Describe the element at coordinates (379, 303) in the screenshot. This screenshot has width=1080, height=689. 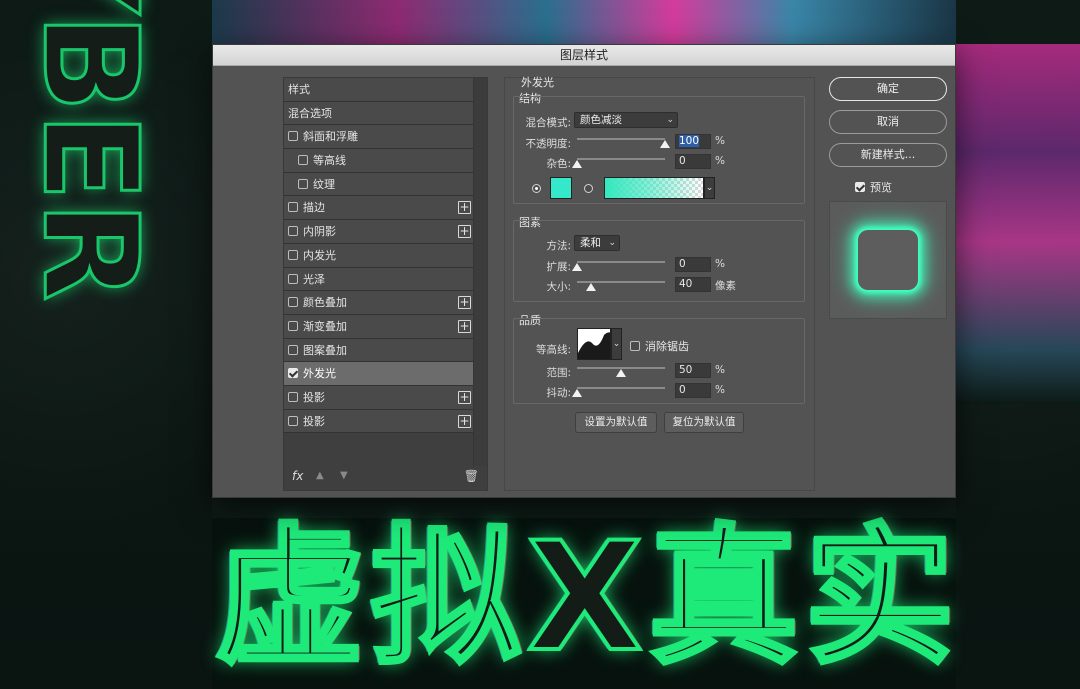
I see `style-item: 颜色叠加 +` at that location.